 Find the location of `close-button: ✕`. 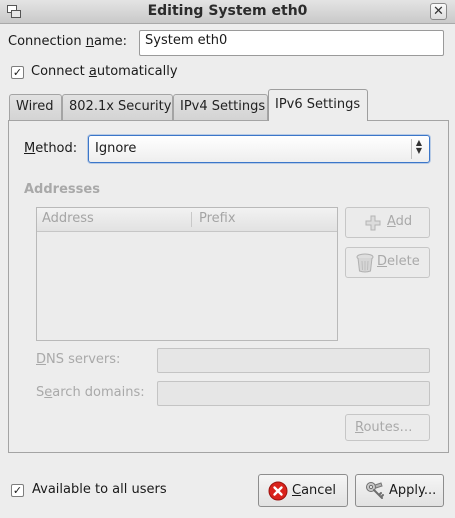

close-button: ✕ is located at coordinates (438, 11).